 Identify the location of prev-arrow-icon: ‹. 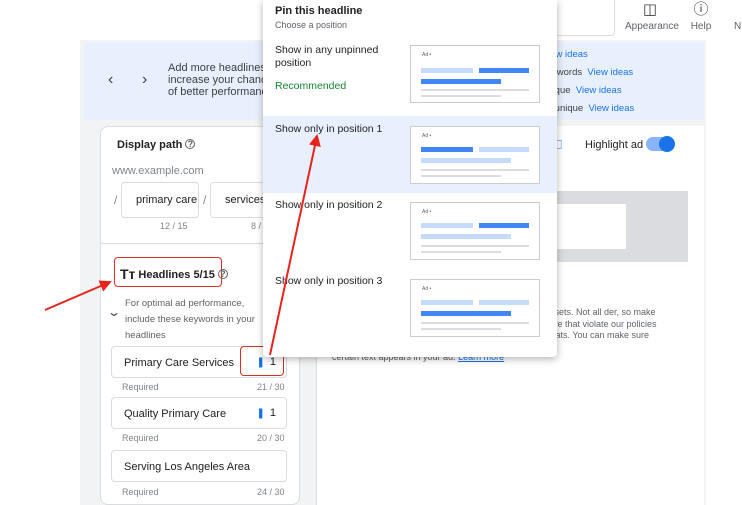
(110, 80).